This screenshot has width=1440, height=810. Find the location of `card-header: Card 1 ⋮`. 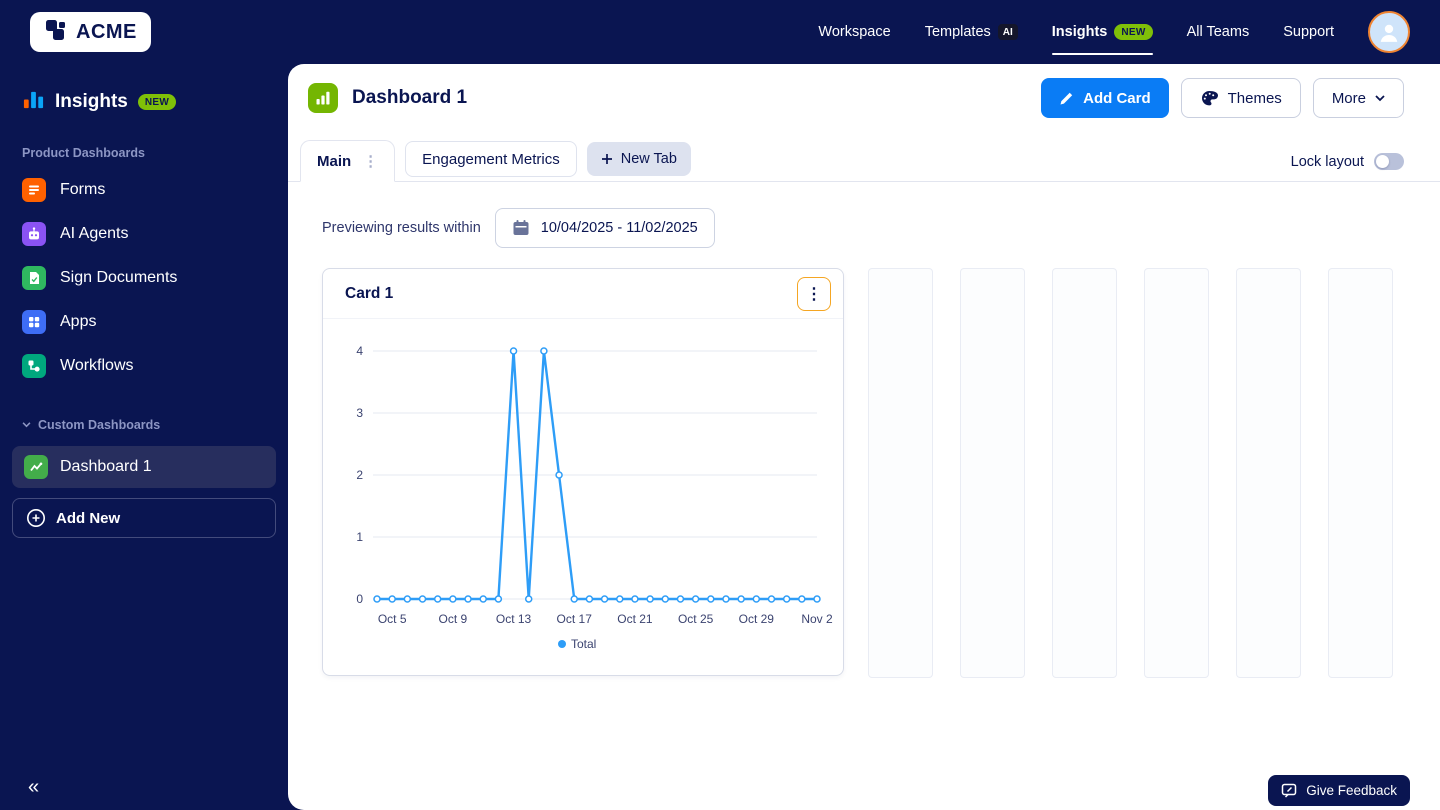

card-header: Card 1 ⋮ is located at coordinates (583, 294).